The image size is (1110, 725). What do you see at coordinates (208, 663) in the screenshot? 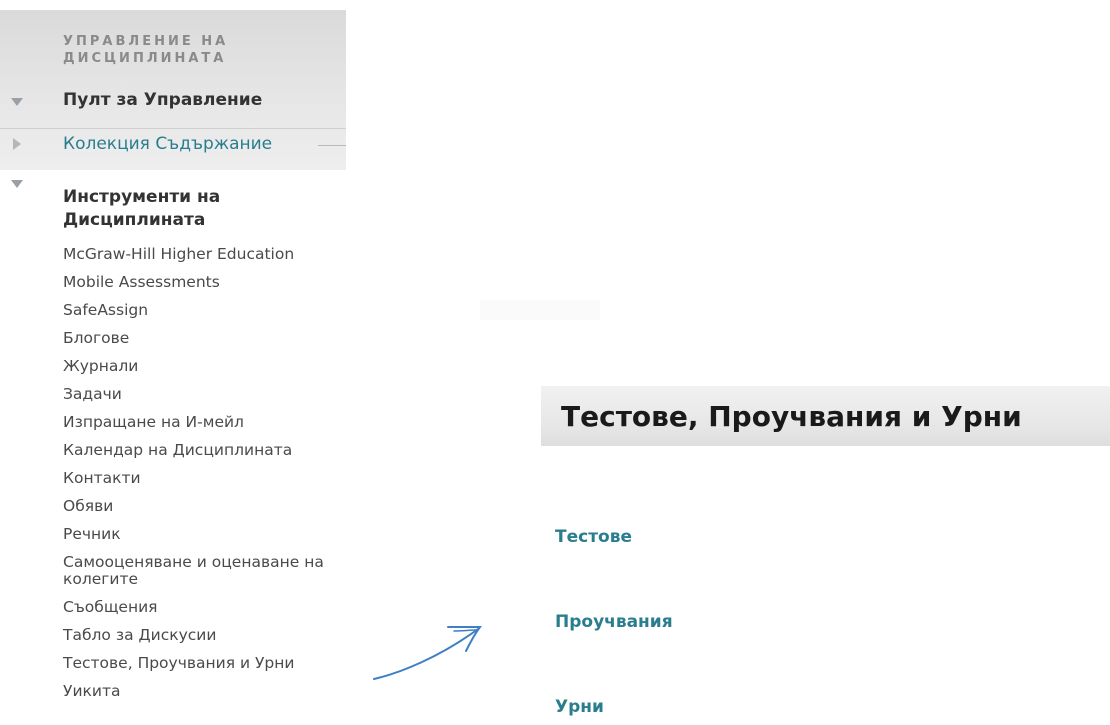
I see `tool-item-tests-surveys-pools: Тестове, Проучвания и Урни` at bounding box center [208, 663].